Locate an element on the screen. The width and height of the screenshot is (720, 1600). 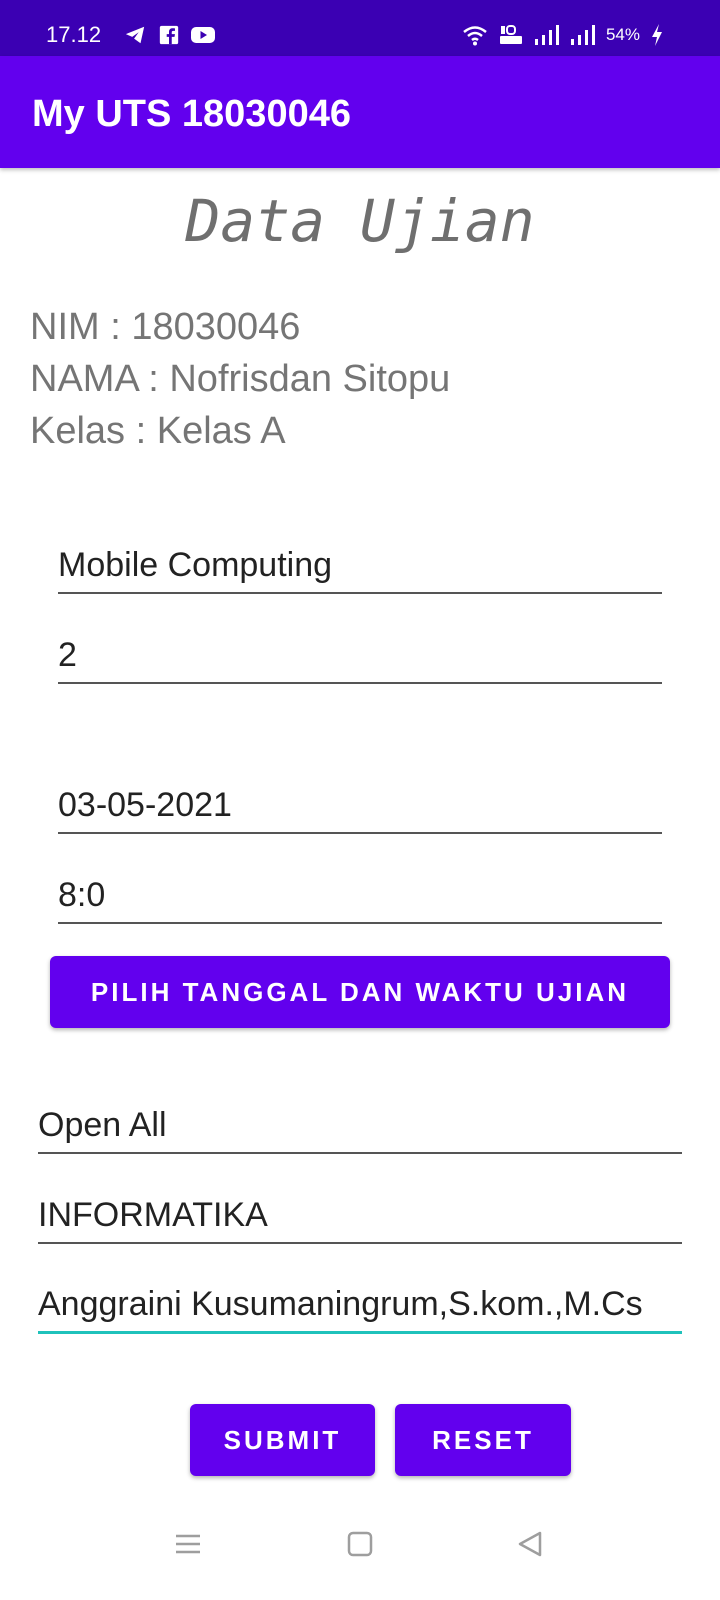
tanggal-input is located at coordinates (360, 806).